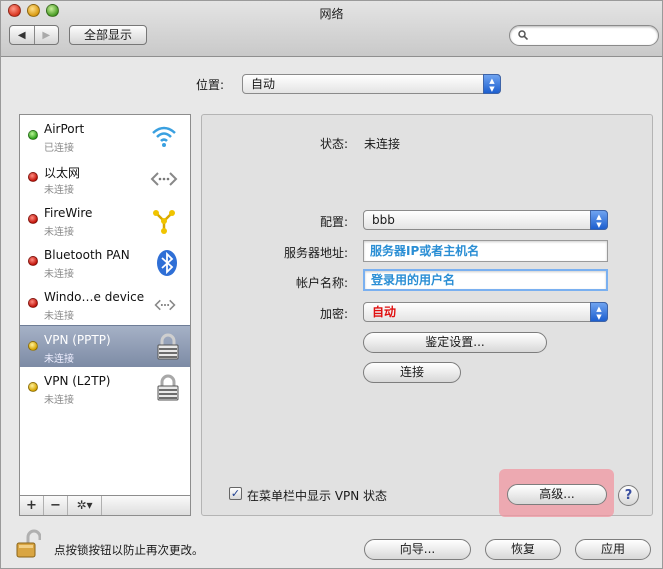 This screenshot has width=663, height=569. Describe the element at coordinates (85, 505) in the screenshot. I see `gear-icon: ✲▾` at that location.